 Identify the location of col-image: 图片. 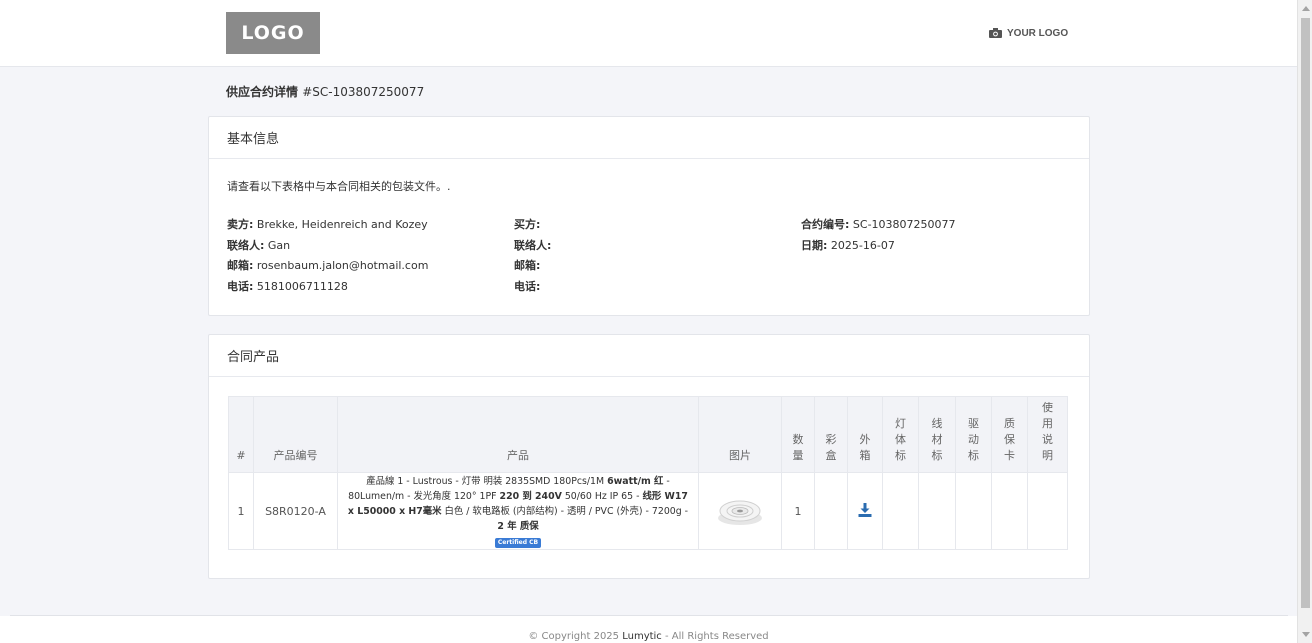
(740, 434).